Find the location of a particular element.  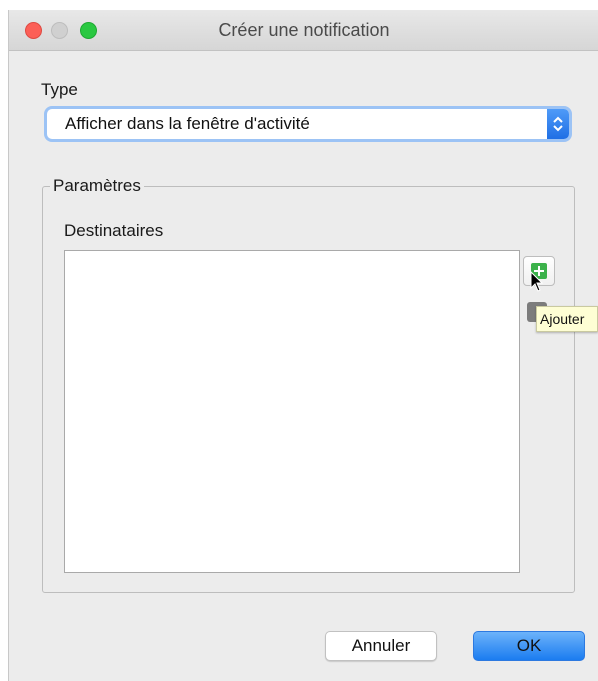

ok-button: OK is located at coordinates (529, 646).